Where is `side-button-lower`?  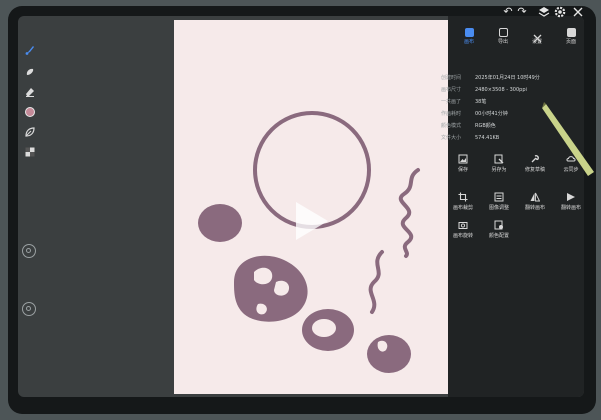
side-button-lower is located at coordinates (29, 309).